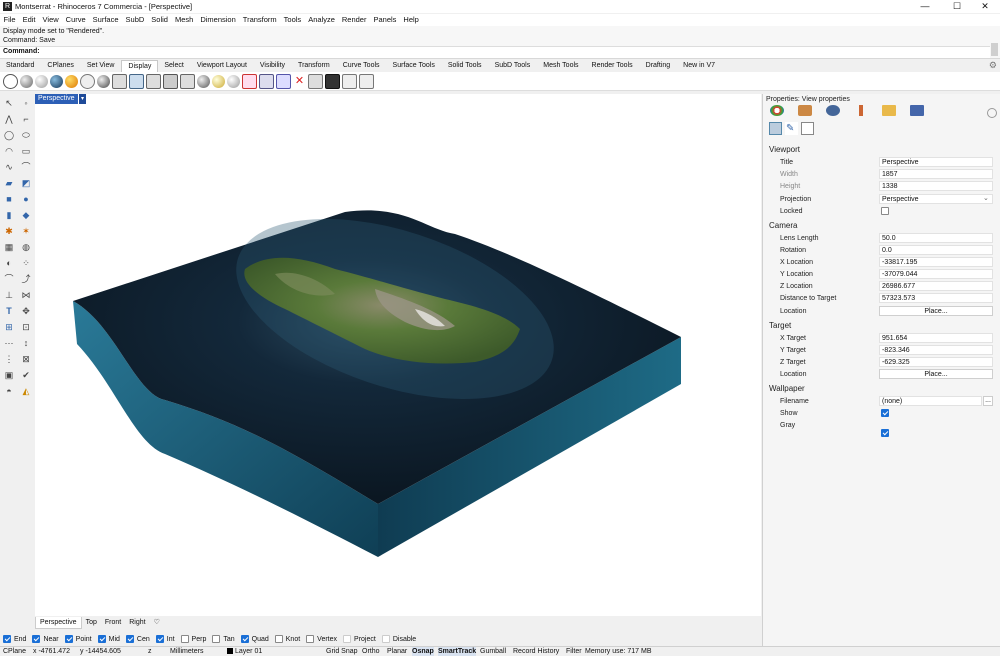 The image size is (1000, 656). I want to click on gray-checkbox, so click(885, 433).